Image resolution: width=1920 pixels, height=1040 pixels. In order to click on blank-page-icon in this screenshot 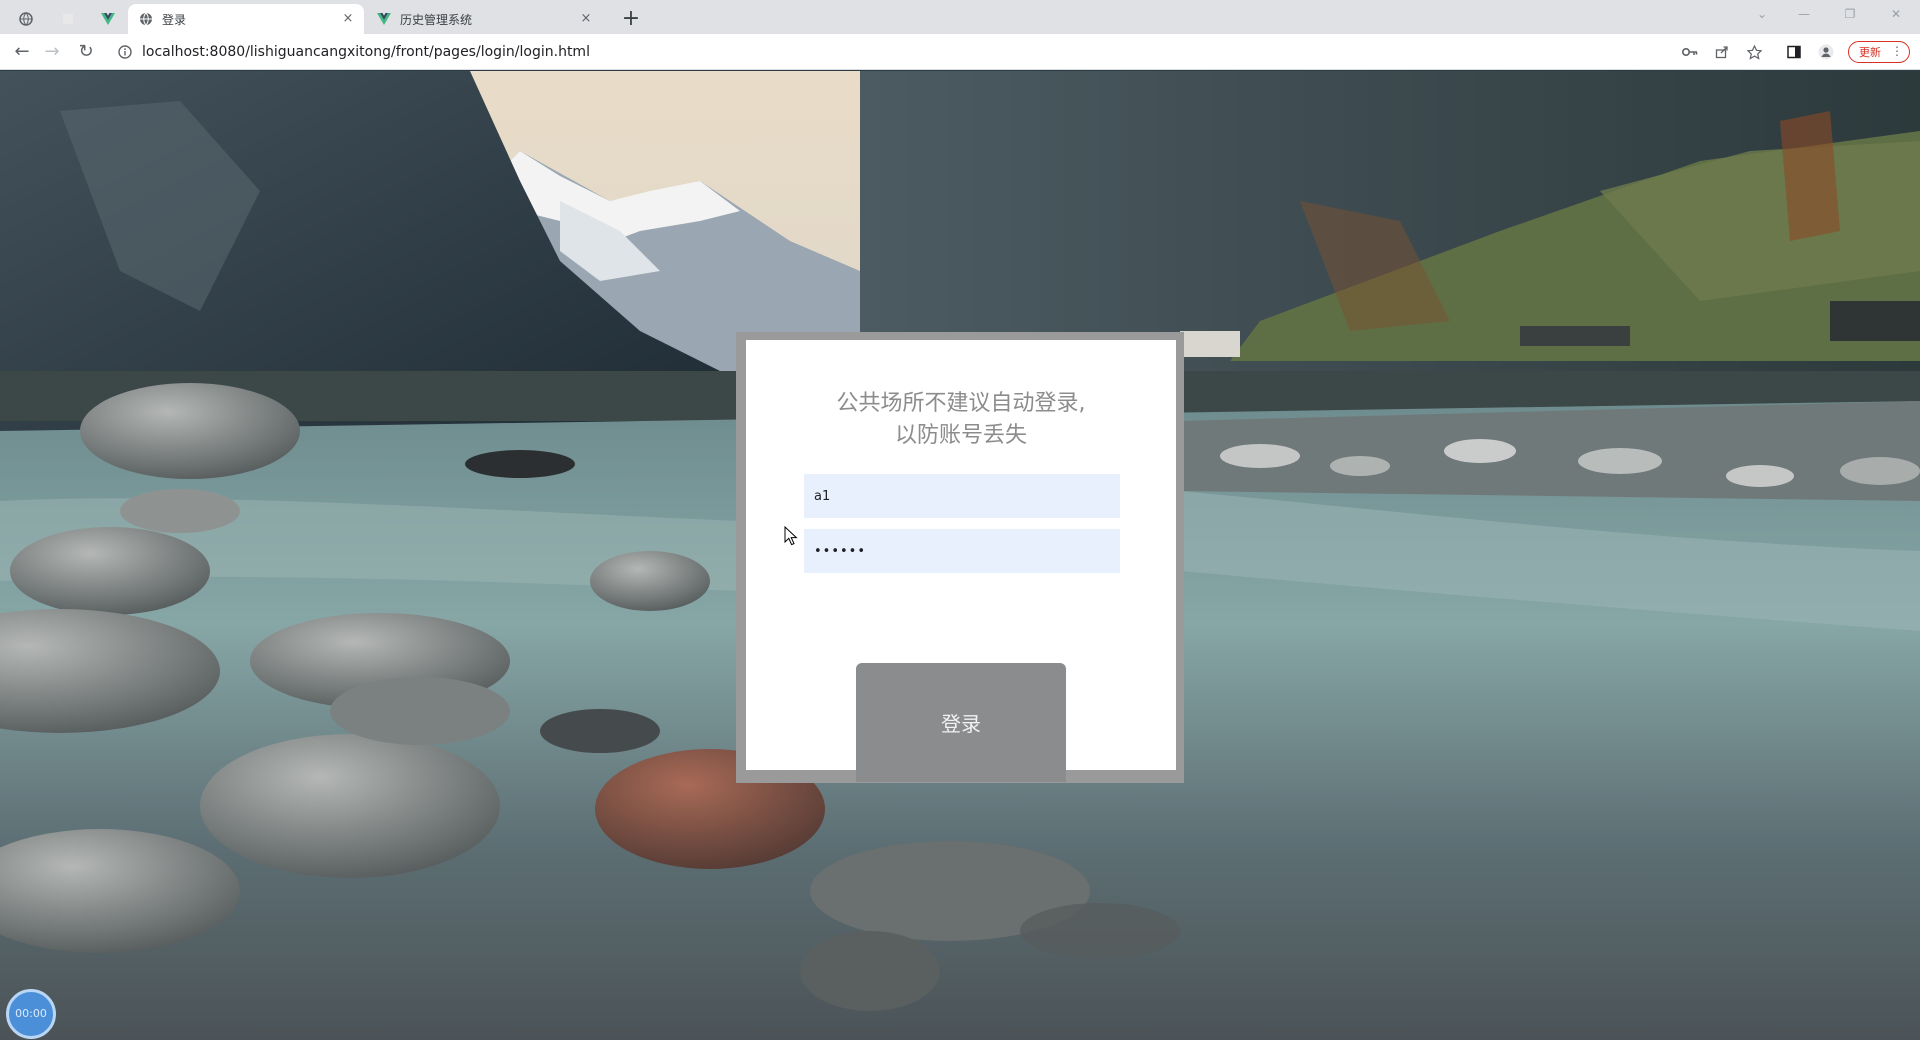, I will do `click(68, 19)`.